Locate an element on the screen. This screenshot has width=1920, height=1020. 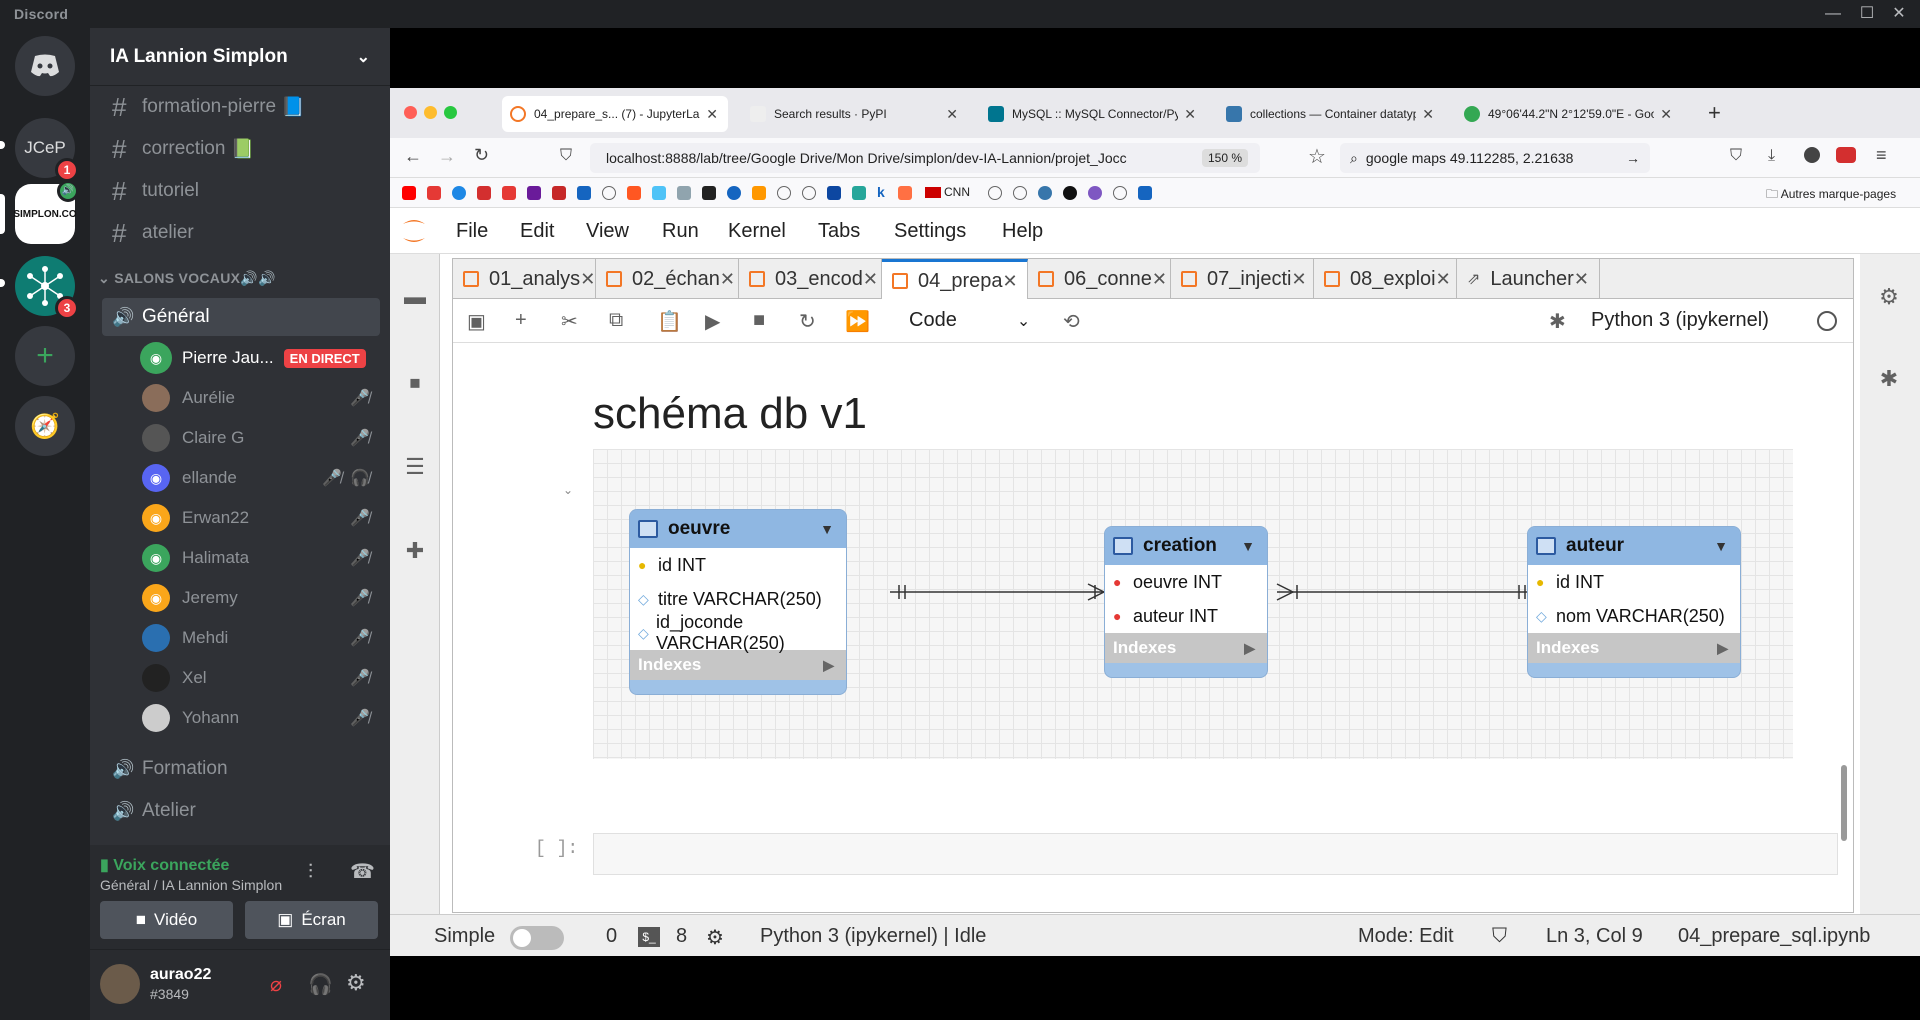
stop-icon: ■ is located at coordinates (759, 320).